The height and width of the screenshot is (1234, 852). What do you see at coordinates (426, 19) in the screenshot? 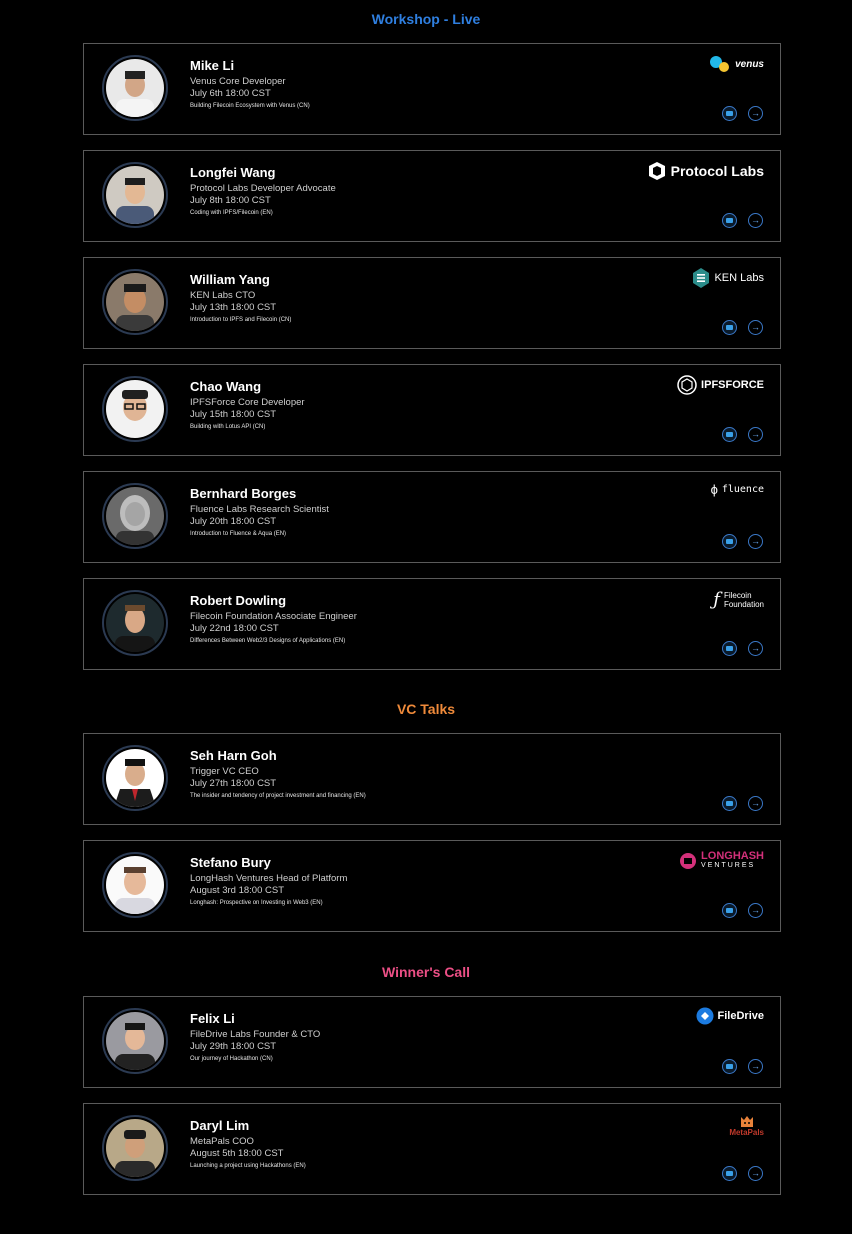
I see `section-title-workshop: Workshop - Live` at bounding box center [426, 19].